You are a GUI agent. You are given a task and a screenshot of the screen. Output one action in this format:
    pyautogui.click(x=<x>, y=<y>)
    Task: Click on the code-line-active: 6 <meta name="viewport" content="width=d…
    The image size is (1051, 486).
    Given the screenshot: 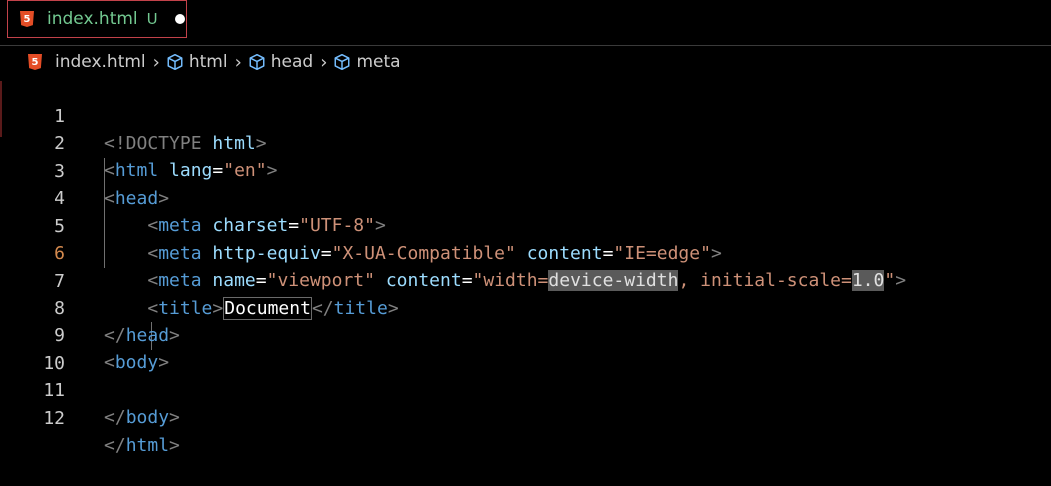 What is the action you would take?
    pyautogui.click(x=453, y=252)
    